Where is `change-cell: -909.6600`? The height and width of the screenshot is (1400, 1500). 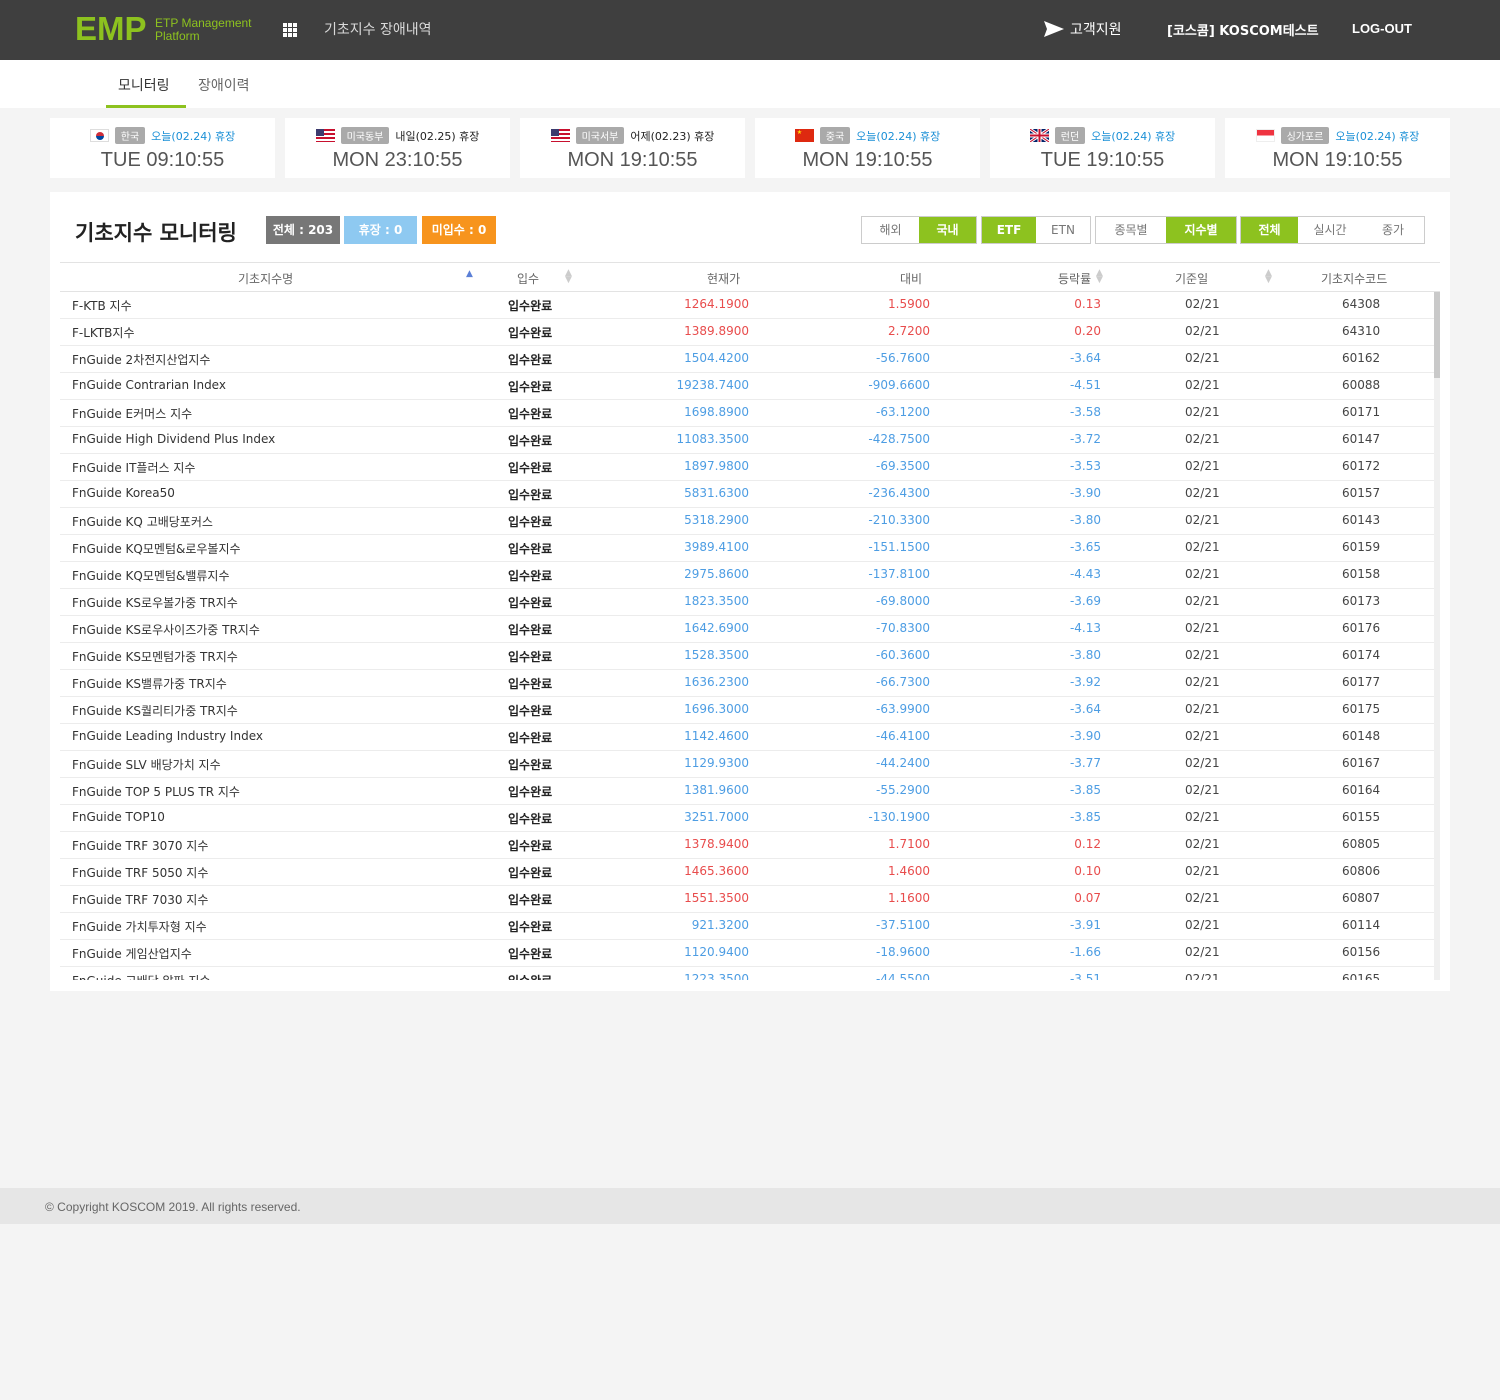 change-cell: -909.6600 is located at coordinates (899, 385).